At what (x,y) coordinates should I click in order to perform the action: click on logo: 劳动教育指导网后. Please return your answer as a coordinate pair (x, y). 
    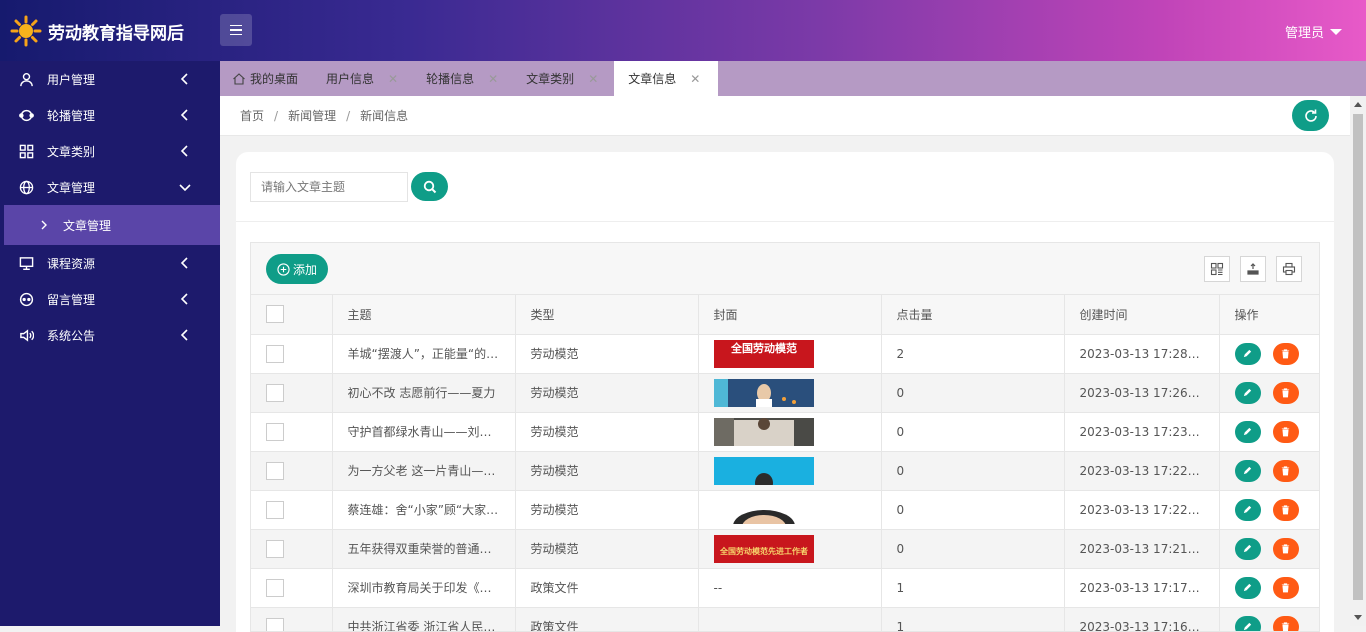
    Looking at the image, I should click on (97, 31).